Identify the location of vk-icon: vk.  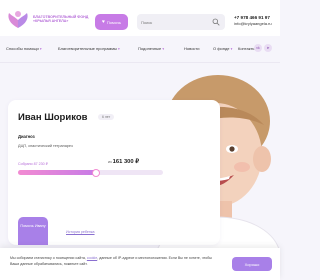
(258, 48).